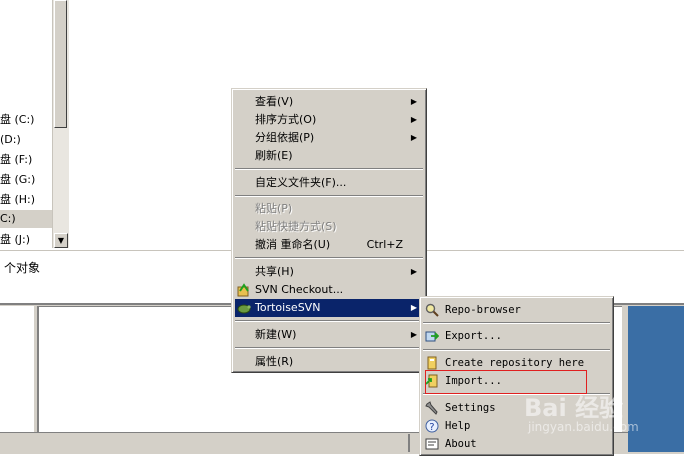  Describe the element at coordinates (329, 335) in the screenshot. I see `menu-item-new: 新建(W) ▶` at that location.